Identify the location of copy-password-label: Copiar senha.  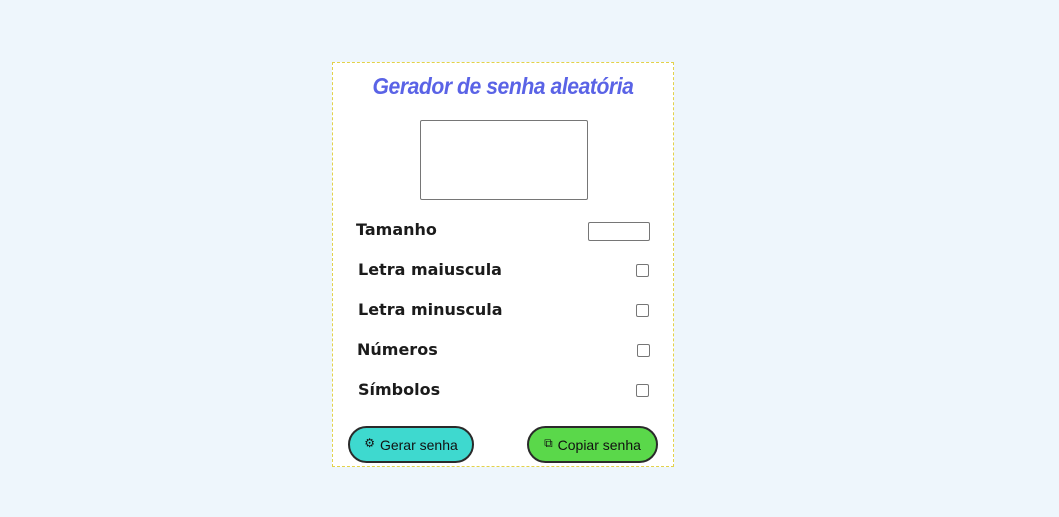
(599, 444).